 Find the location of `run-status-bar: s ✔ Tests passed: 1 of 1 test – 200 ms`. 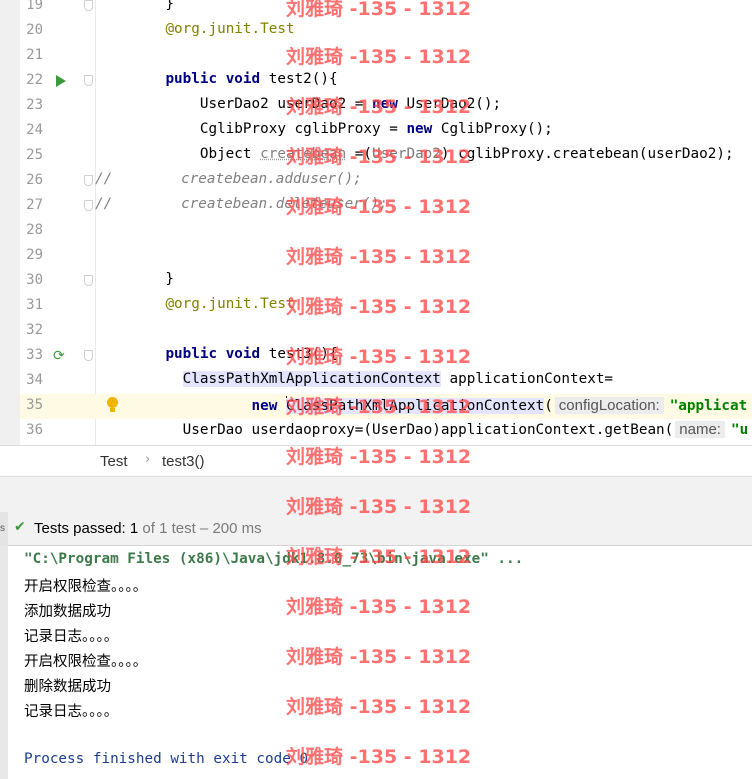

run-status-bar: s ✔ Tests passed: 1 of 1 test – 200 ms is located at coordinates (376, 529).